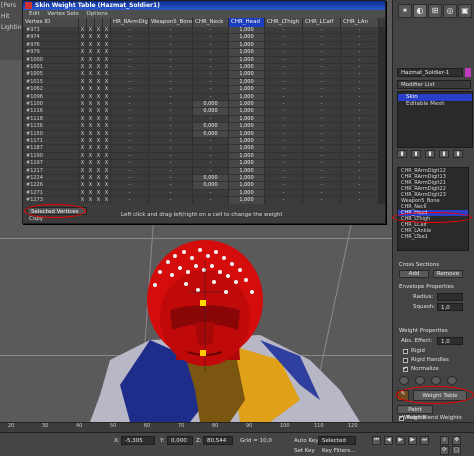  Describe the element at coordinates (204, 149) in the screenshot. I see `table-row: #1187 X X X X - - -1,000- - -` at that location.